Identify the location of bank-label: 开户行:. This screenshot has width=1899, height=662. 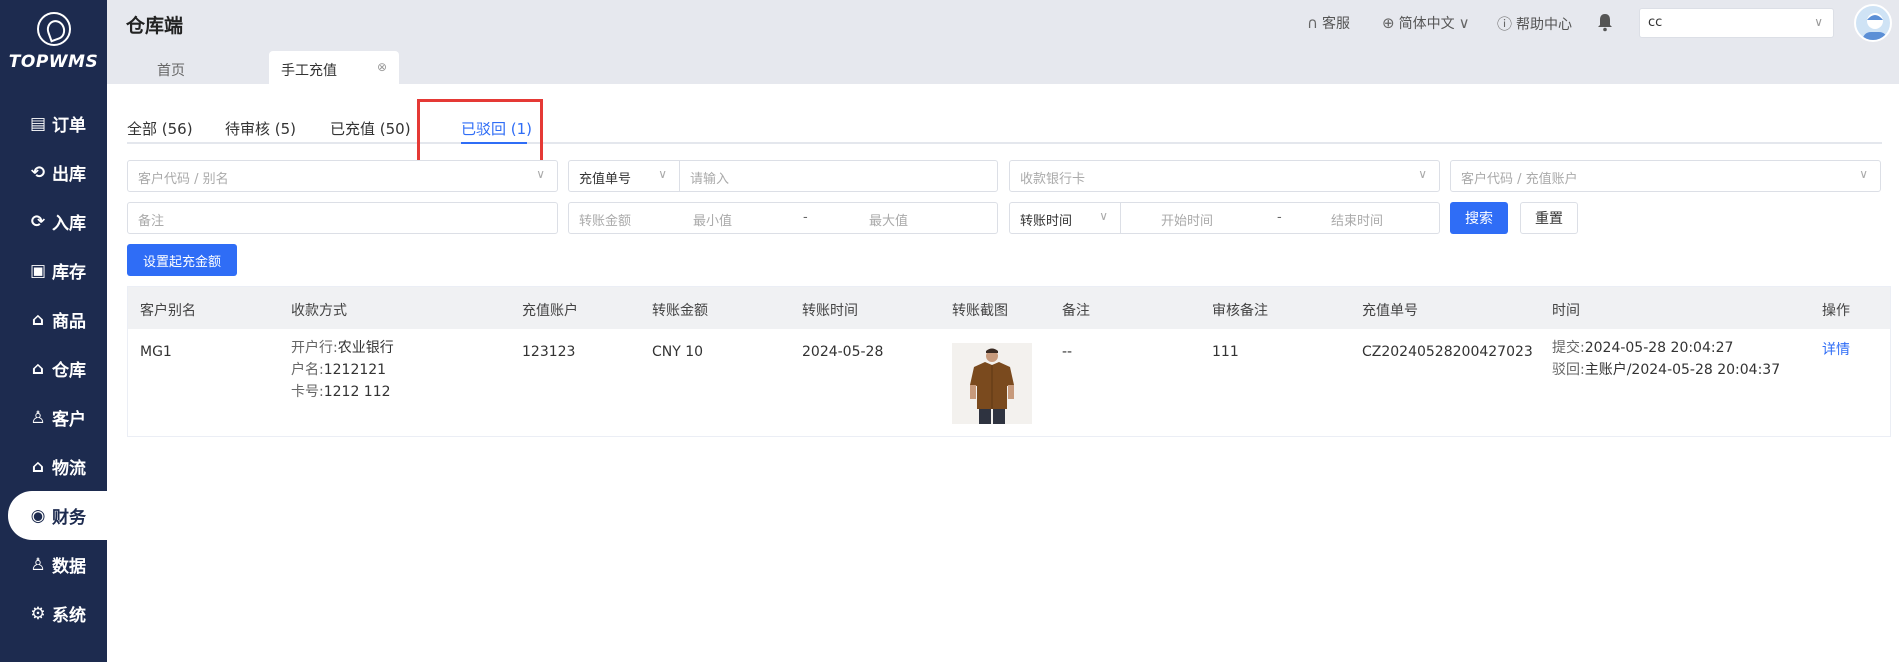
(314, 348).